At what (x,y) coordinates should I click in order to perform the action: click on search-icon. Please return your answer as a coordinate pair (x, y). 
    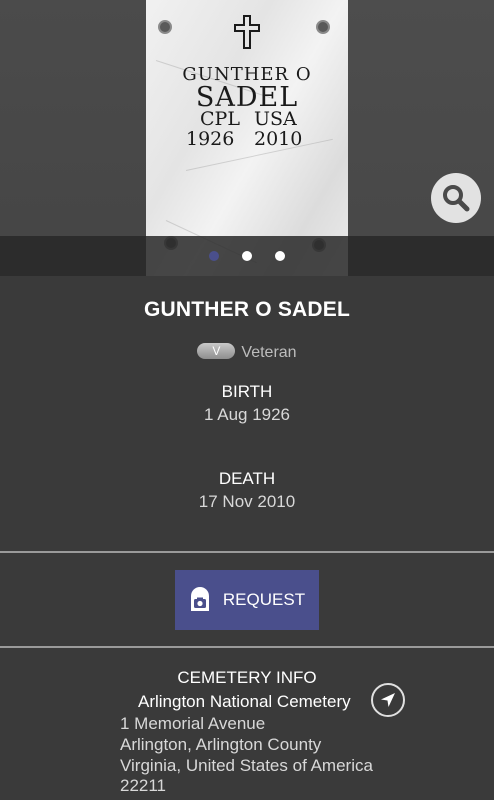
    Looking at the image, I should click on (456, 198).